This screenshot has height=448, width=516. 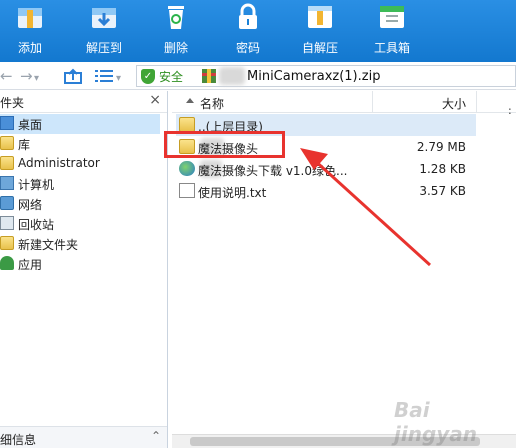 I want to click on path-box: ✓ 安全 MiniCameraxz(1).zip, so click(x=326, y=76).